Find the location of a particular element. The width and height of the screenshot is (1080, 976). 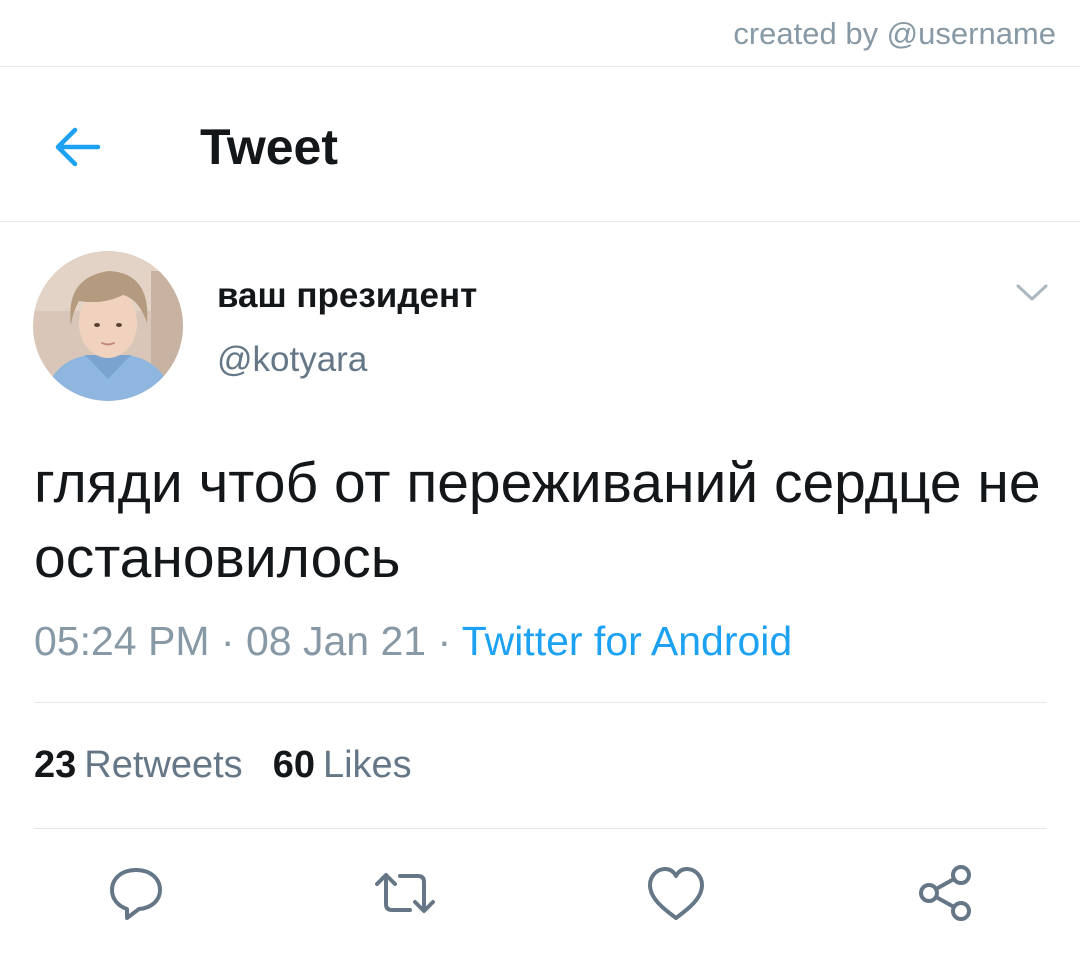

page-title: Tweet is located at coordinates (269, 147).